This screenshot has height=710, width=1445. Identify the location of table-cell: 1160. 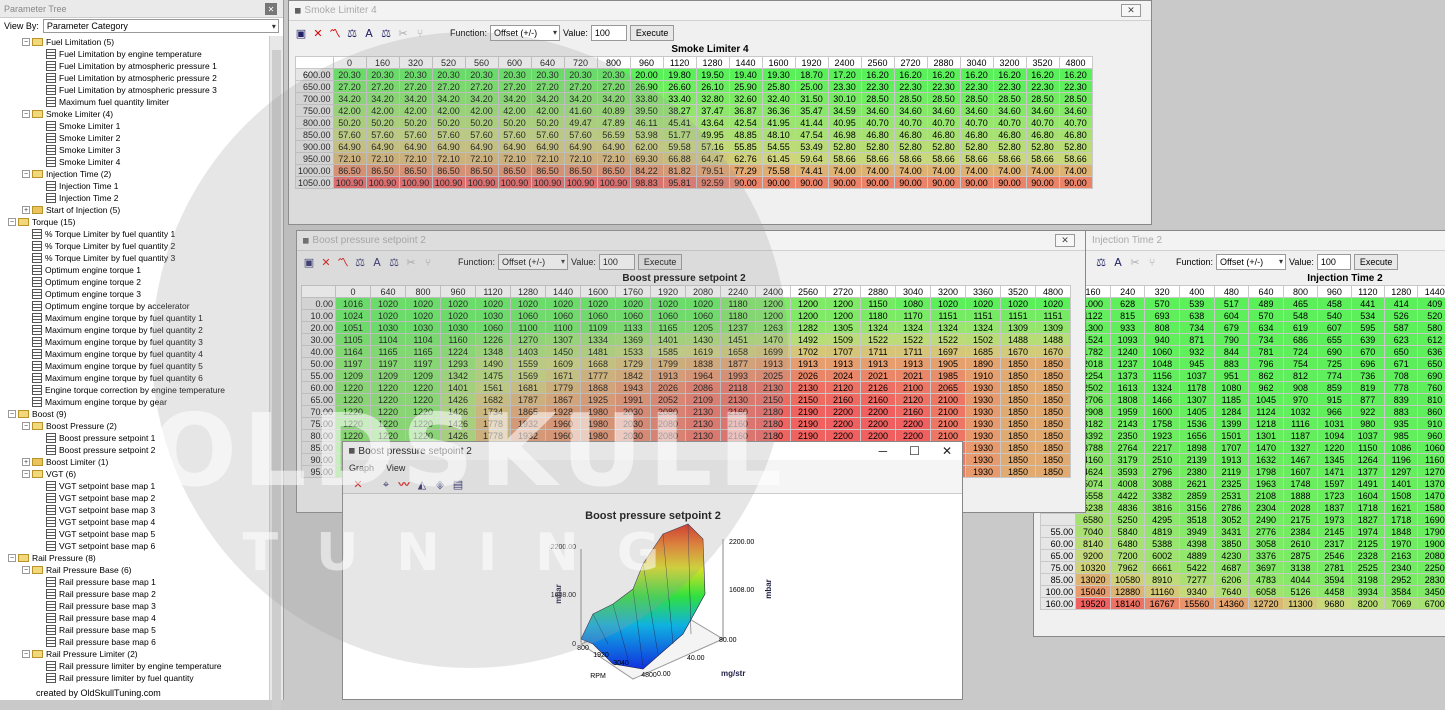
(1431, 460).